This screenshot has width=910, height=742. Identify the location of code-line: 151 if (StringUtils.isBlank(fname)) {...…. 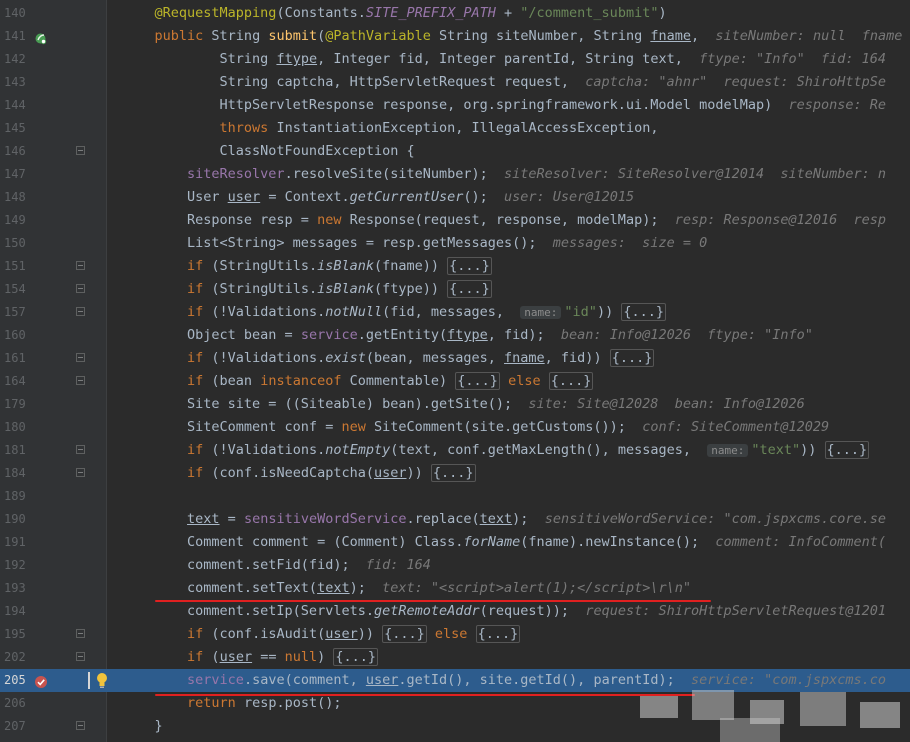
(455, 266).